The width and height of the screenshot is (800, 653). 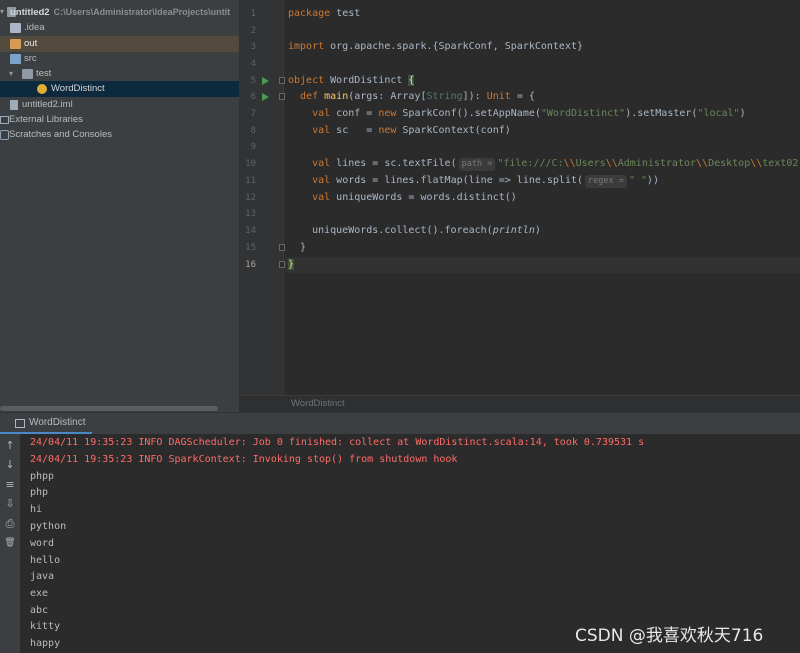 What do you see at coordinates (253, 97) in the screenshot?
I see `line-number: 6` at bounding box center [253, 97].